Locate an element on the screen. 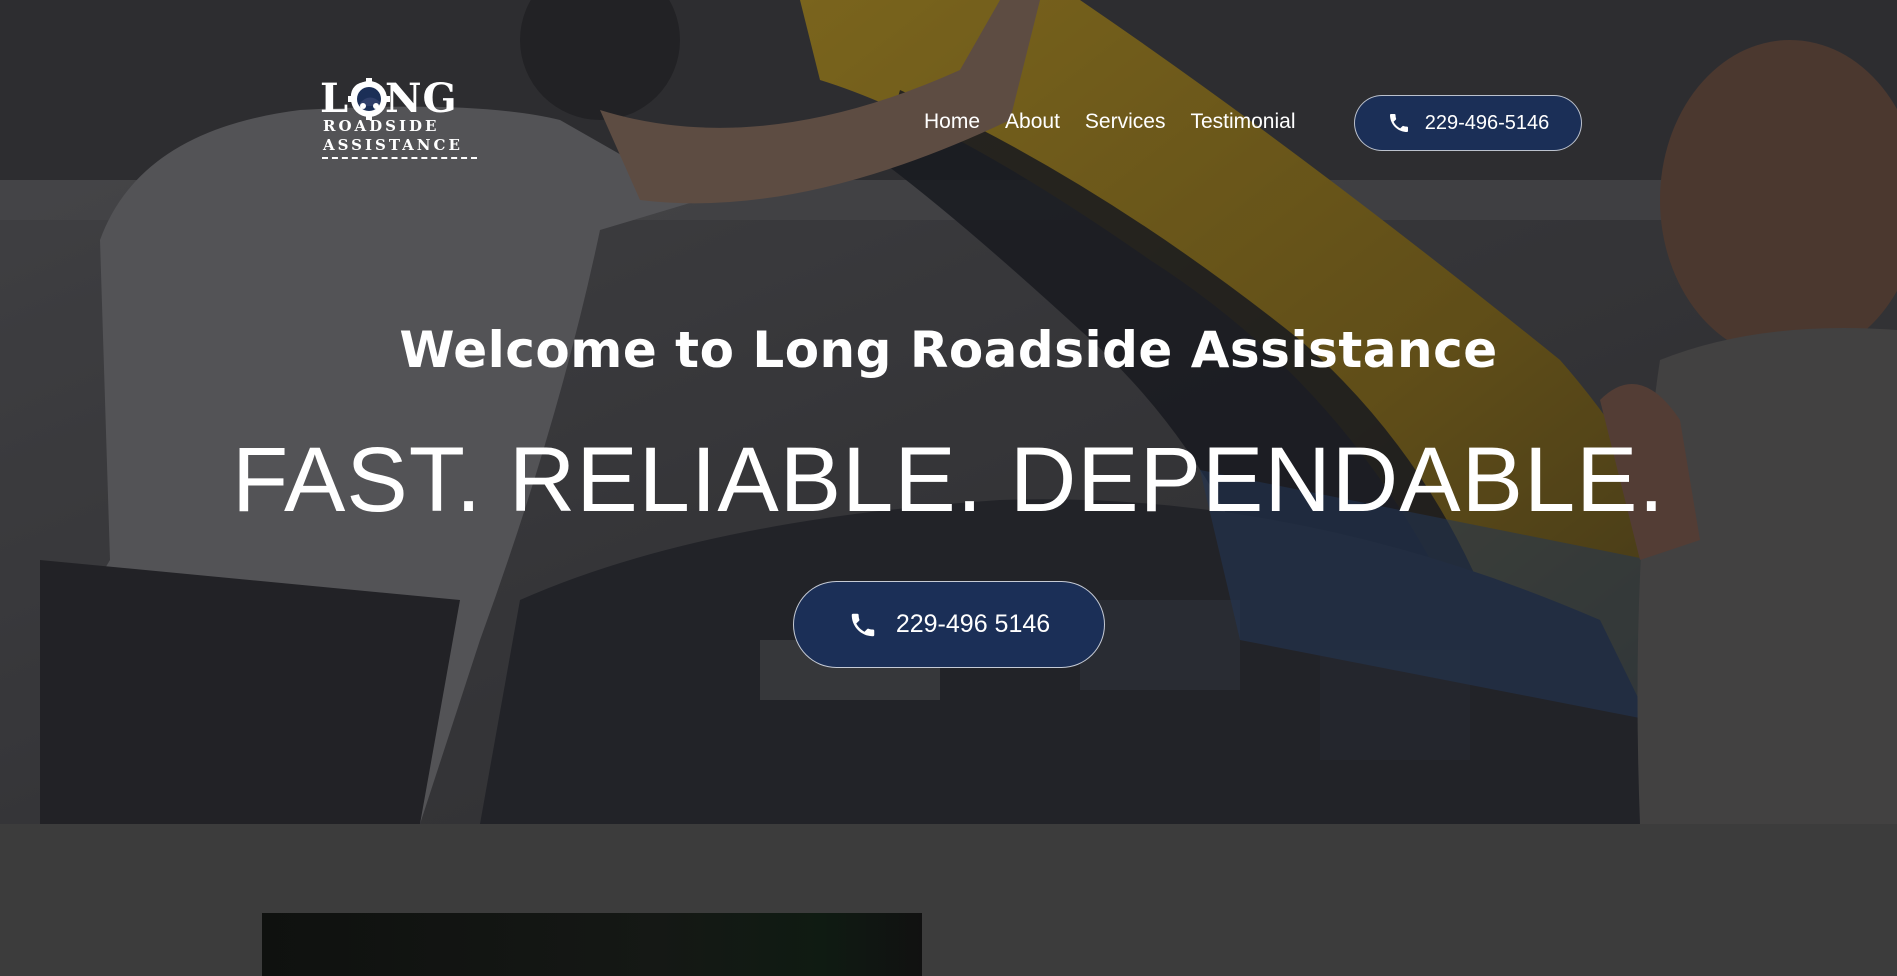  header-call-button: 229-496-5146 is located at coordinates (1468, 123).